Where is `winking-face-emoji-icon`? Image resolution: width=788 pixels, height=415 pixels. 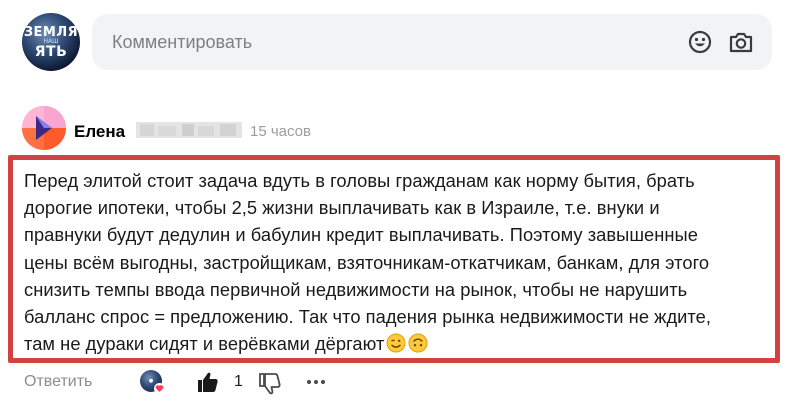
winking-face-emoji-icon is located at coordinates (396, 343).